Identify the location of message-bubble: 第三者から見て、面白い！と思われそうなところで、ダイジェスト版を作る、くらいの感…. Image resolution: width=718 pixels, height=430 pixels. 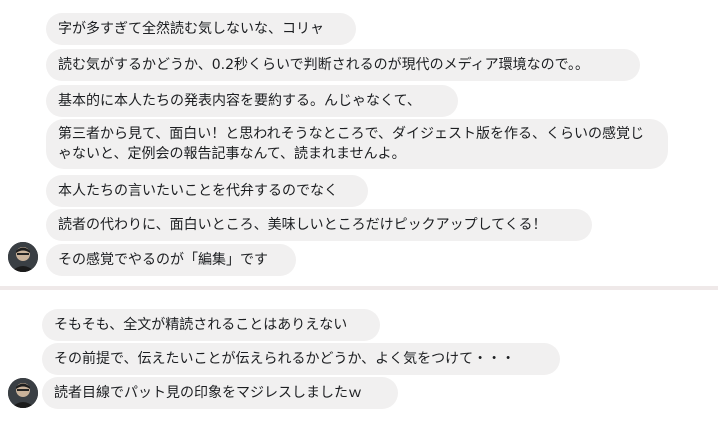
(357, 144).